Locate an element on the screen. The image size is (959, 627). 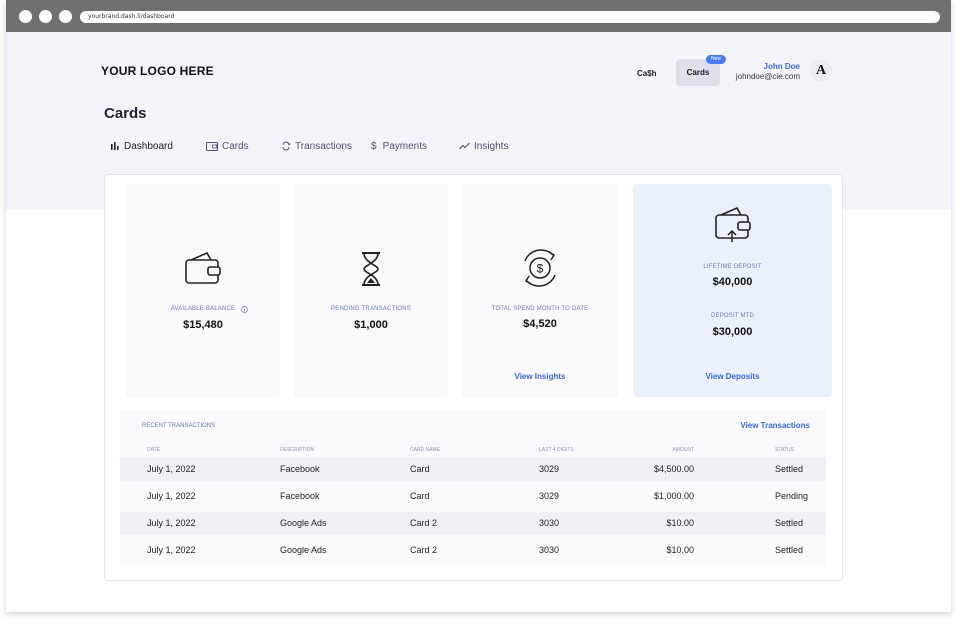
available-balance-label: AVAILABLE BALANCE is located at coordinates (203, 309).